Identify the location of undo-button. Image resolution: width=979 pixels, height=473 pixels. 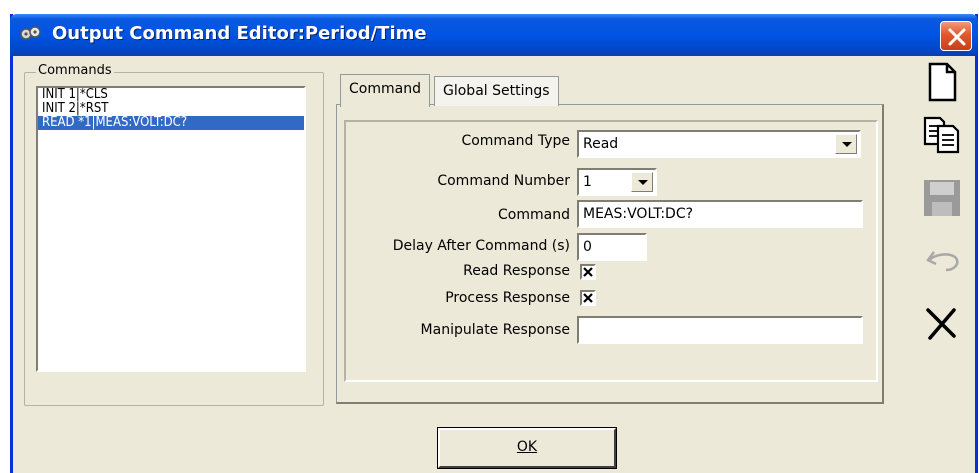
(942, 260).